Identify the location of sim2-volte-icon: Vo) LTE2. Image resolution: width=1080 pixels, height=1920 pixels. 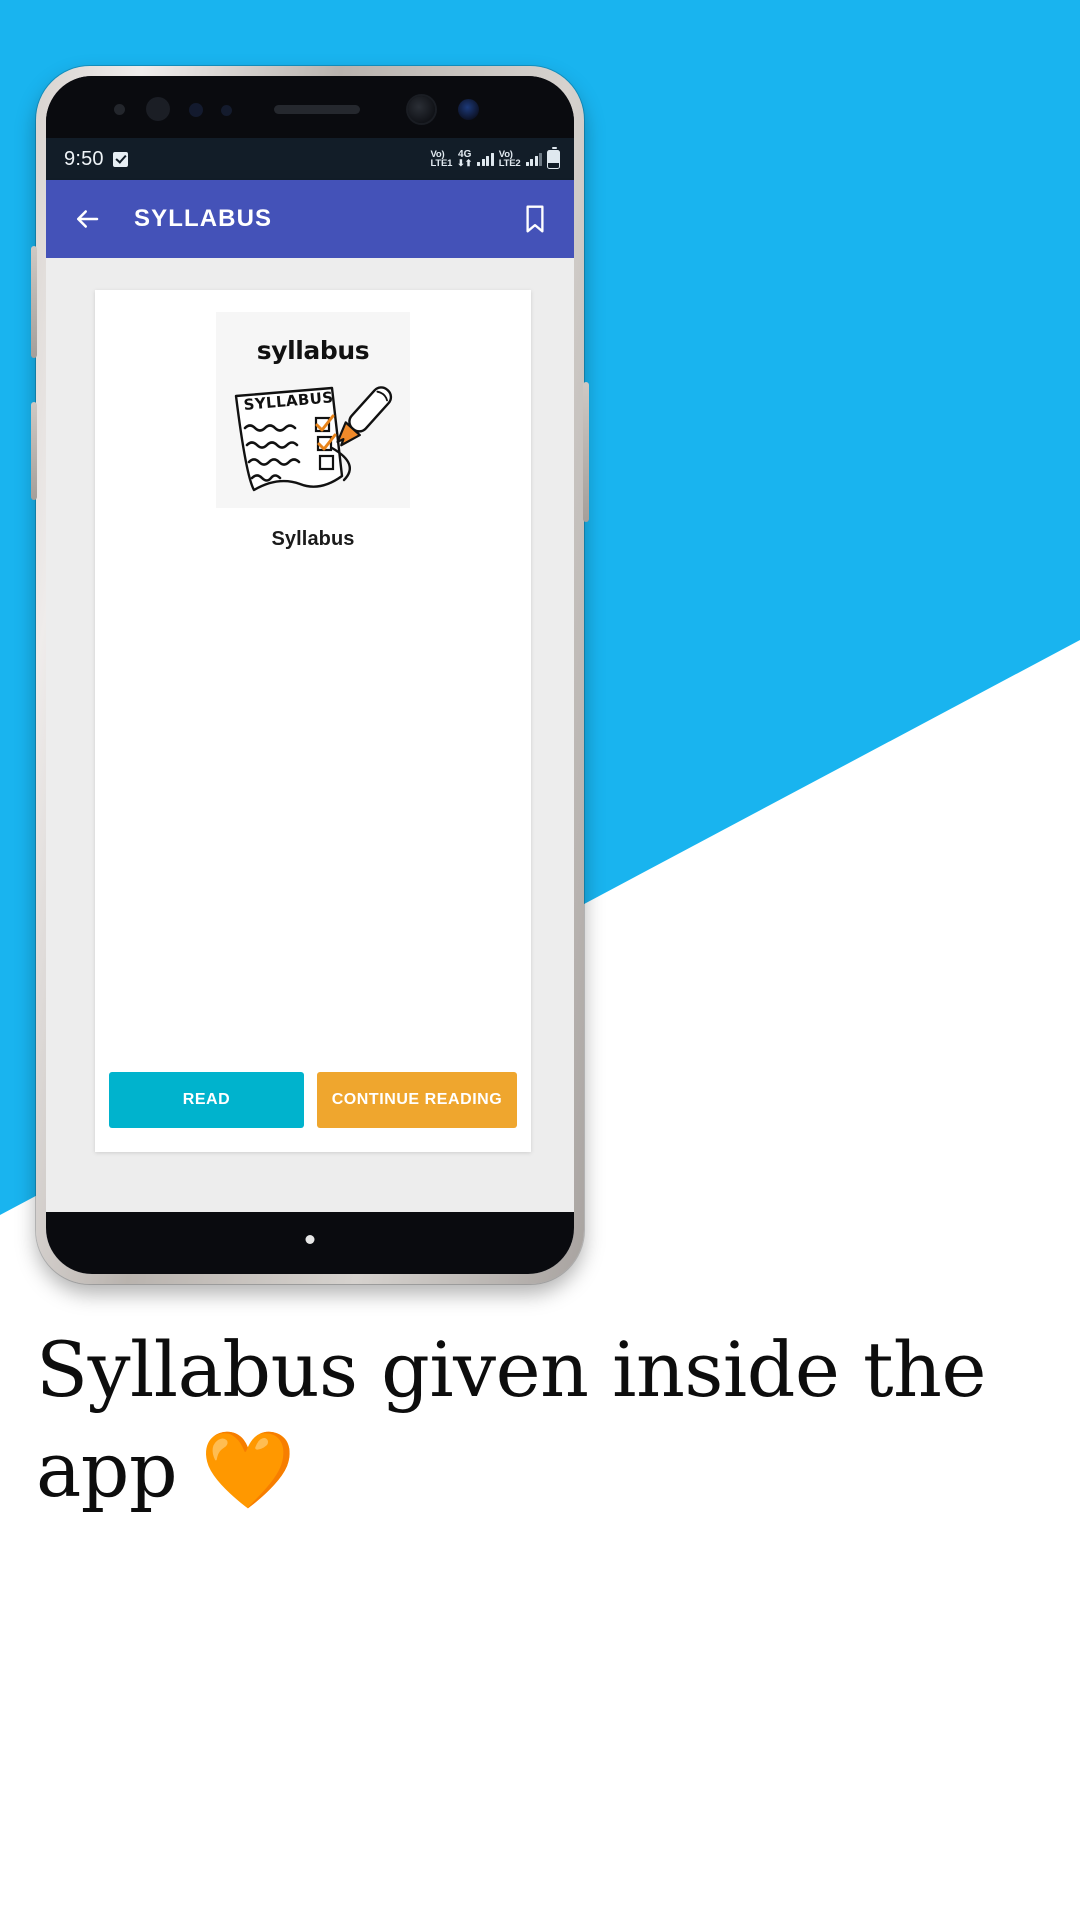
(509, 159).